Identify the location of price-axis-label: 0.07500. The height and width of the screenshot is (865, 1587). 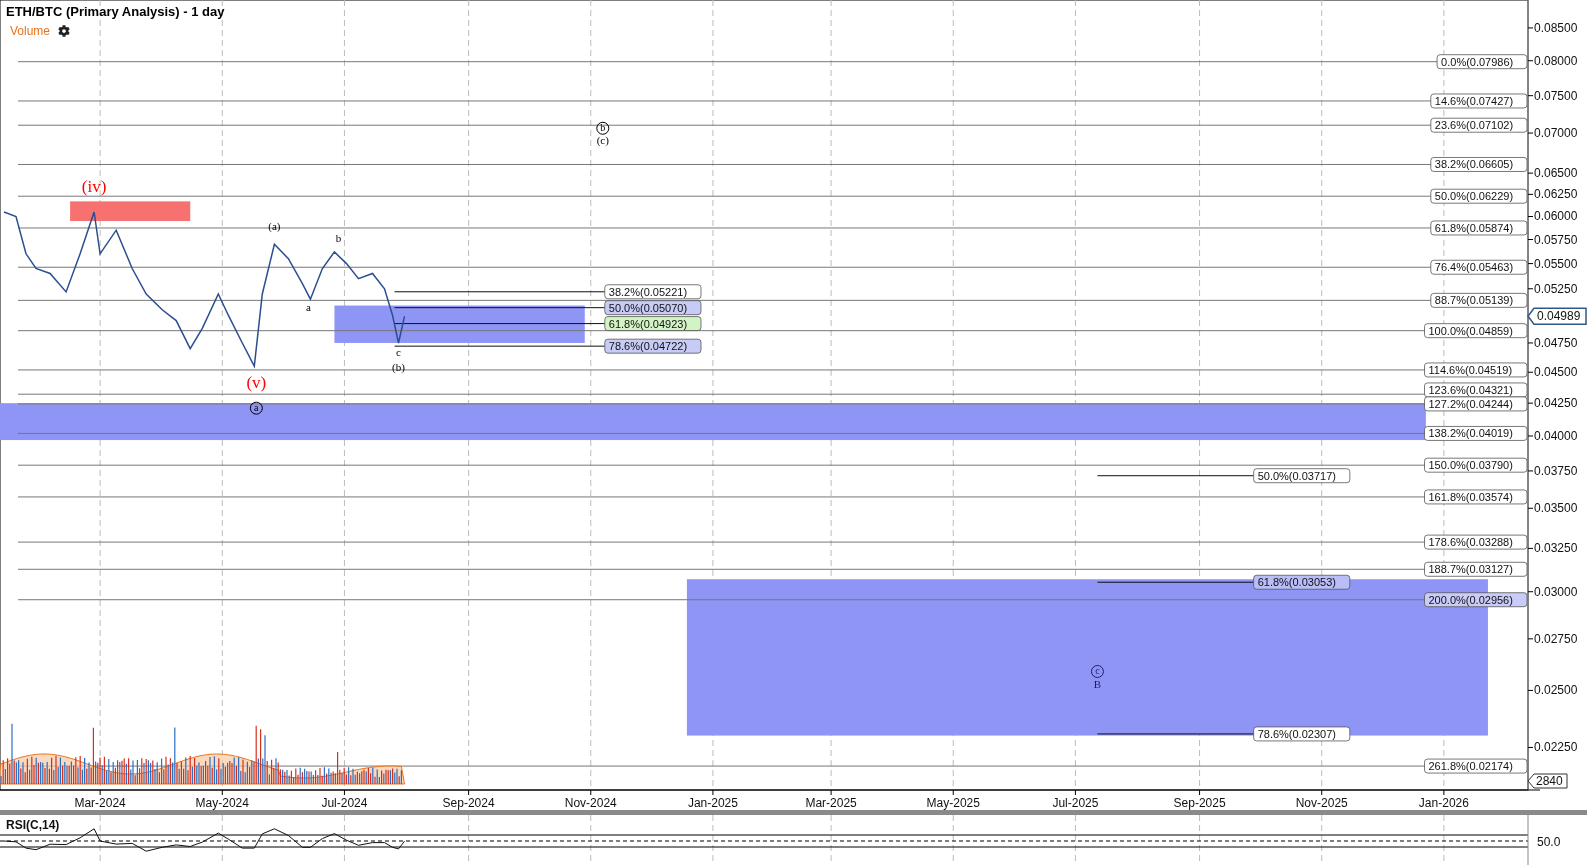
(1556, 95).